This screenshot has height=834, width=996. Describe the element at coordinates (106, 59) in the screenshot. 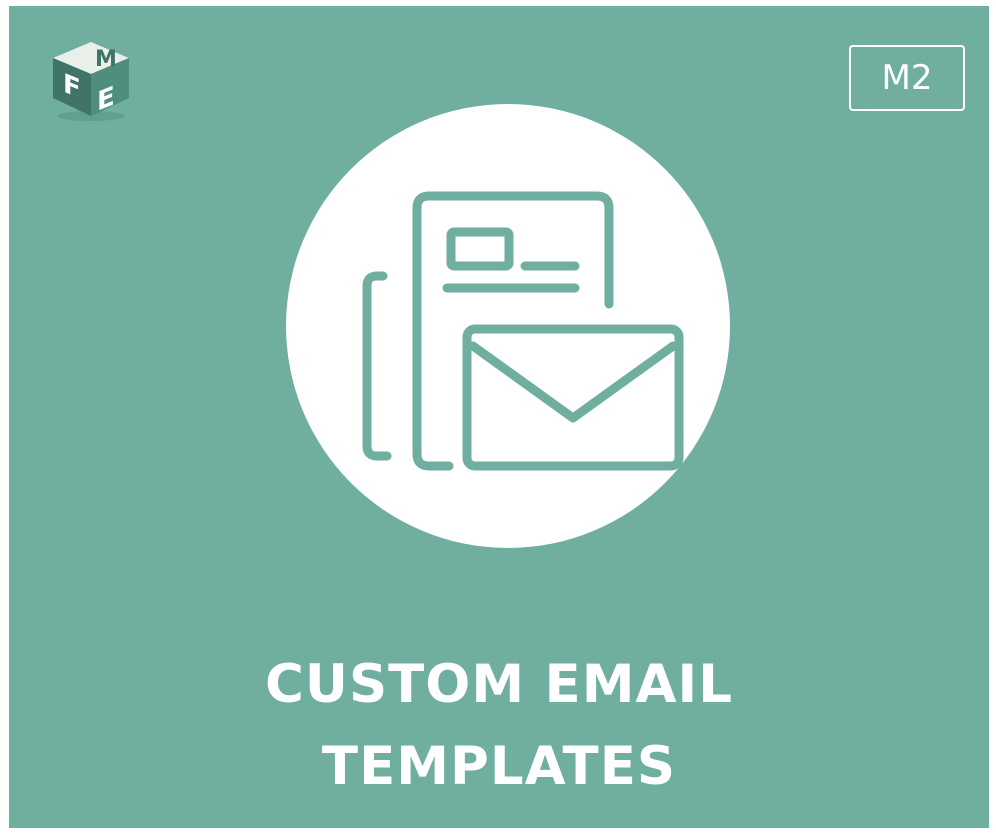

I see `svg-text: M` at that location.